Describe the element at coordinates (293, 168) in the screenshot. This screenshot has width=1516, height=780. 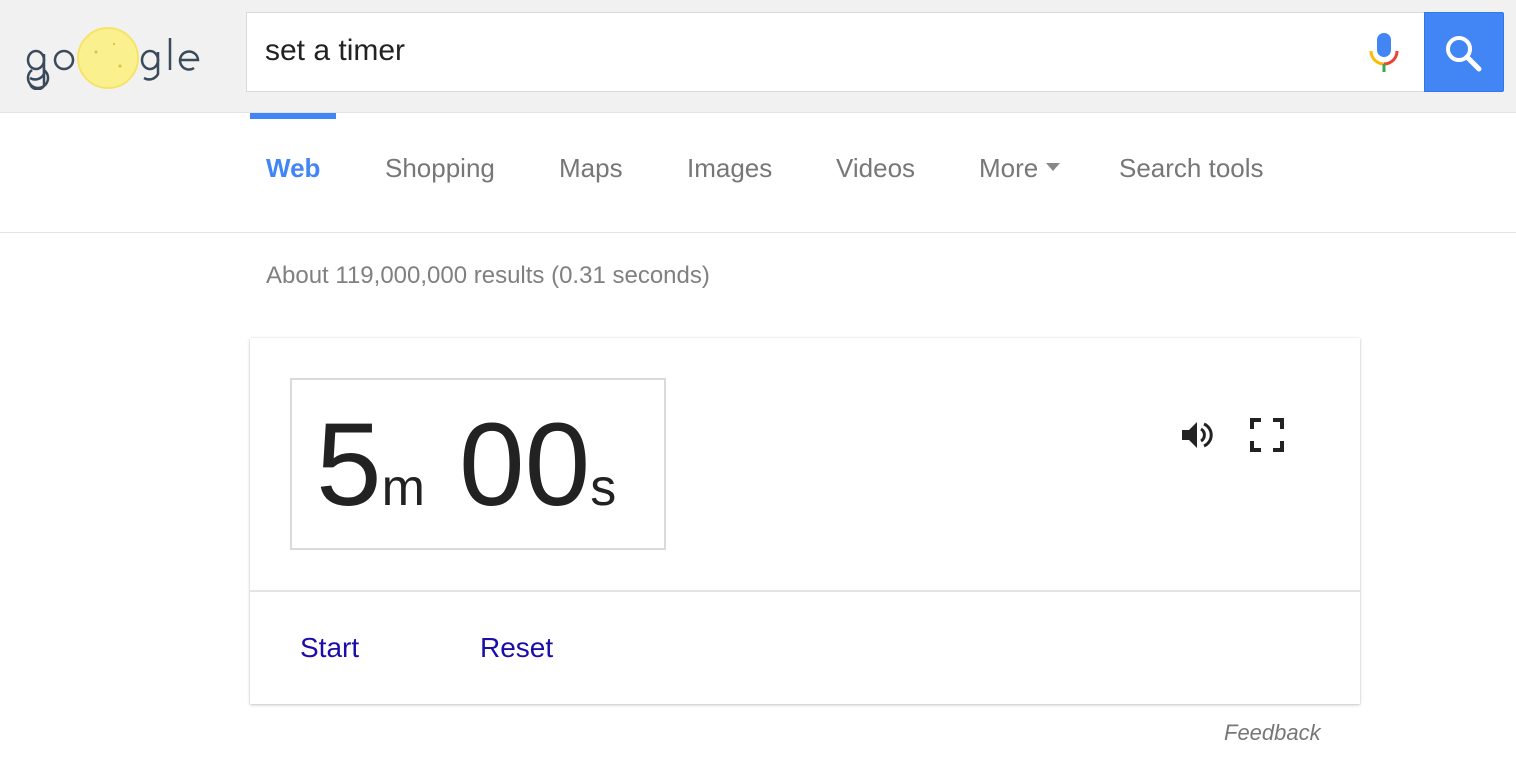
I see `tab-web: Web` at that location.